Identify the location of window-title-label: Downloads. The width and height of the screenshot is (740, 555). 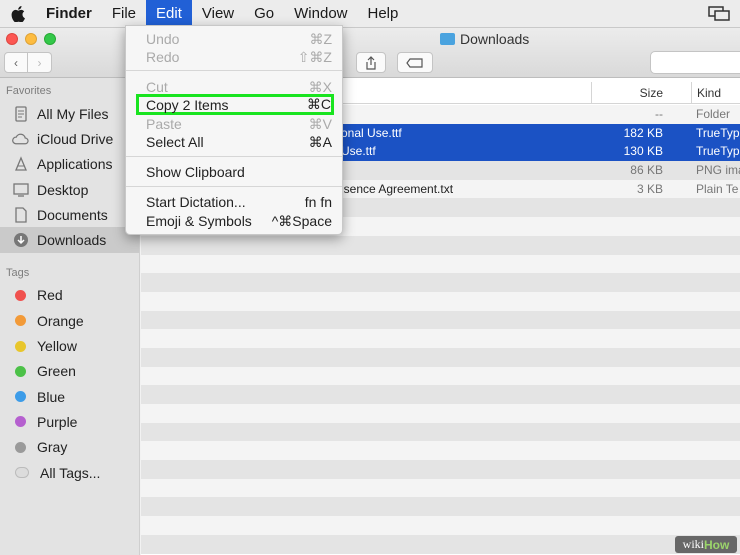
(495, 39).